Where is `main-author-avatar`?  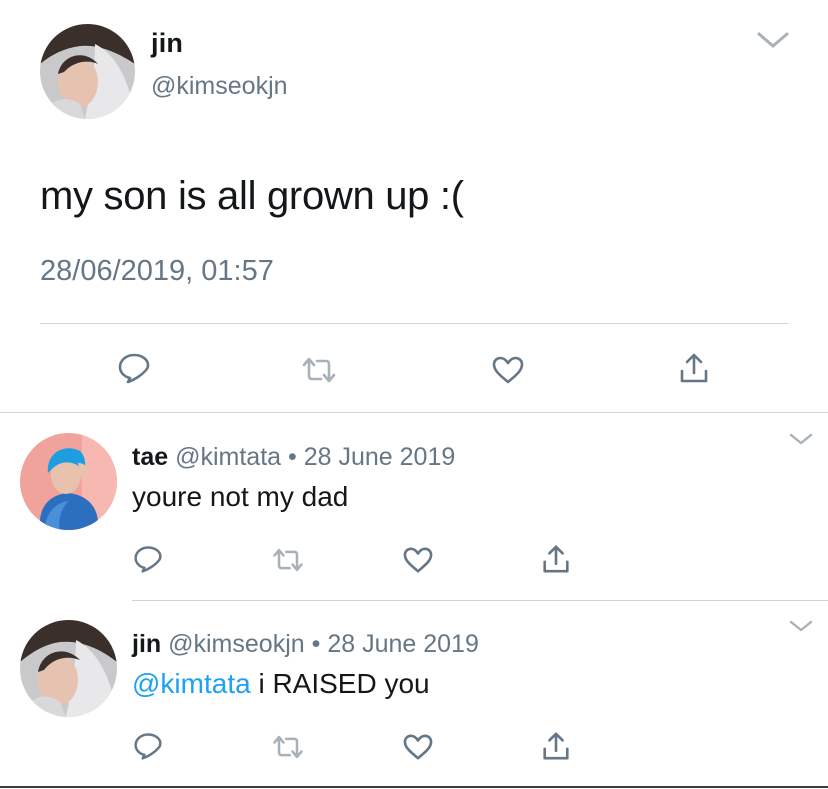 main-author-avatar is located at coordinates (87, 71).